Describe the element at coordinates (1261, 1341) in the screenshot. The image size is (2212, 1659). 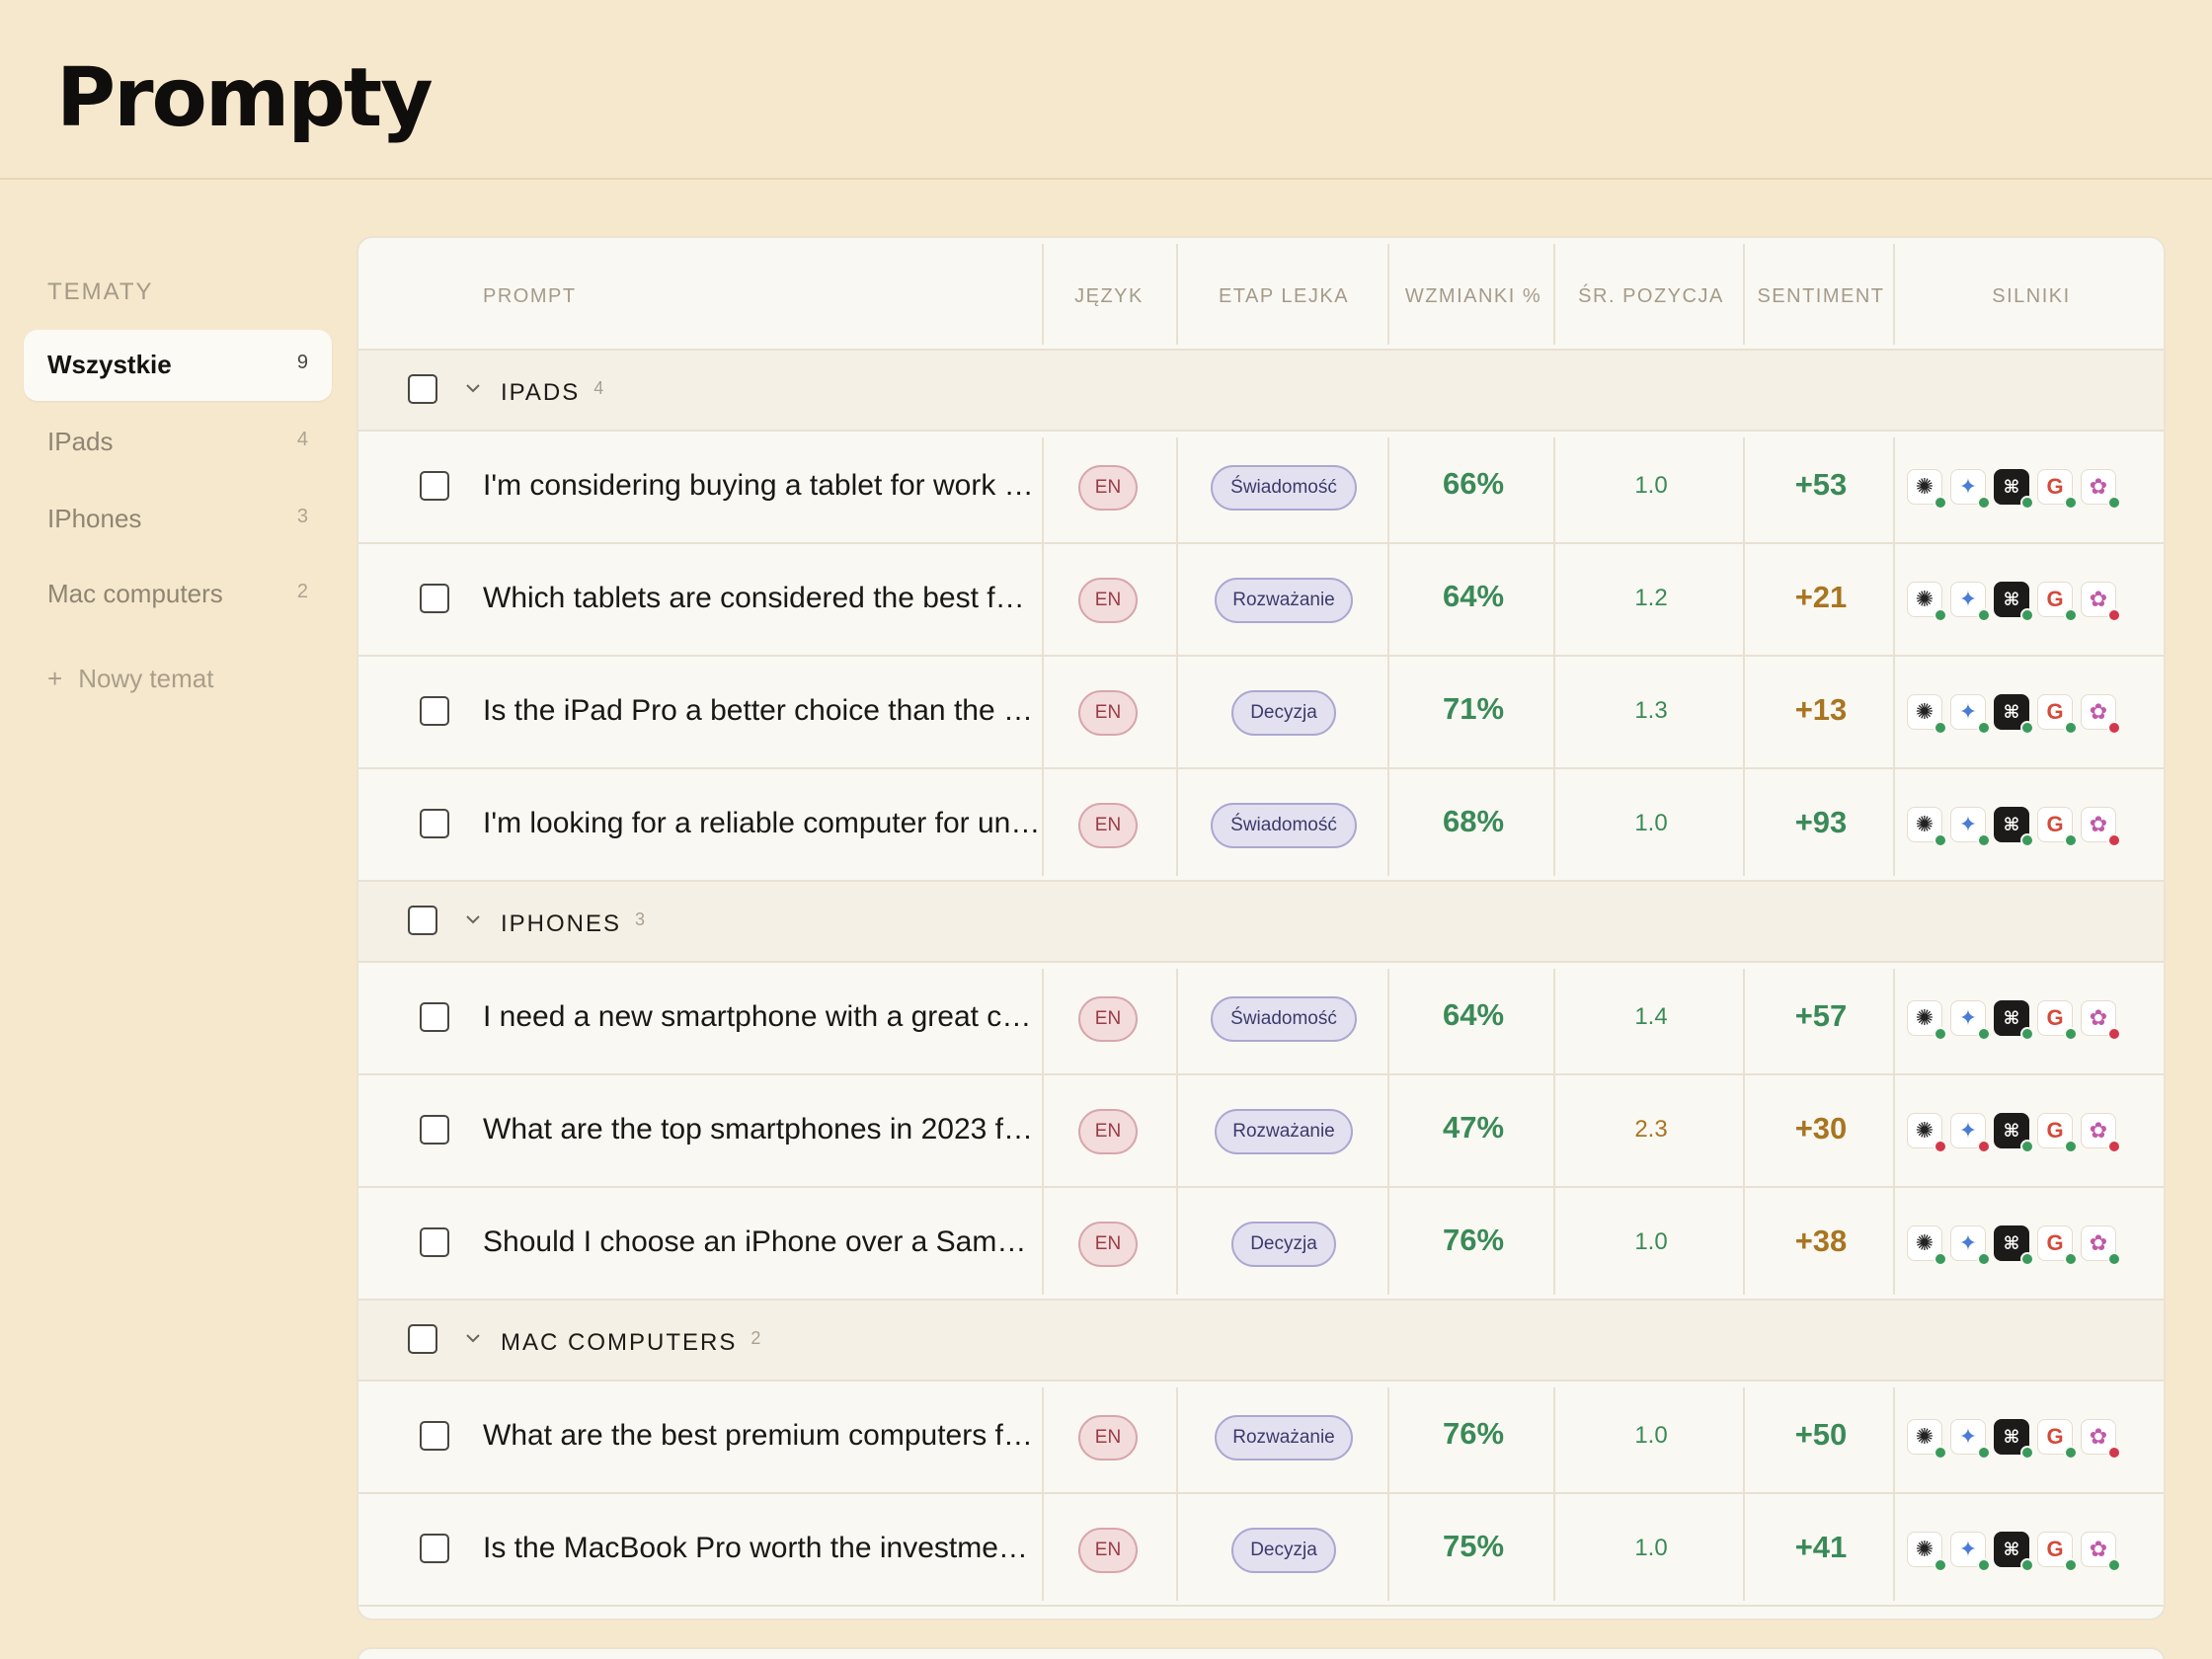
I see `group-row: MAC COMPUTERS 2` at that location.